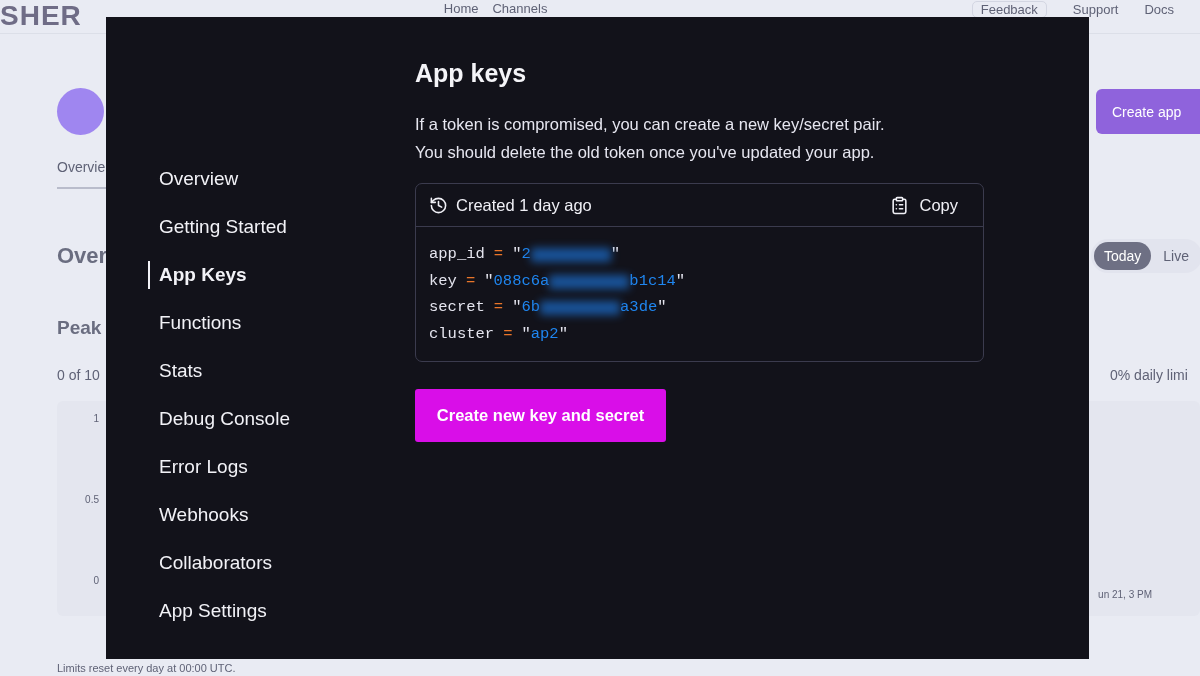 Image resolution: width=1200 pixels, height=676 pixels. What do you see at coordinates (524, 205) in the screenshot?
I see `created-text: Created 1 day ago` at bounding box center [524, 205].